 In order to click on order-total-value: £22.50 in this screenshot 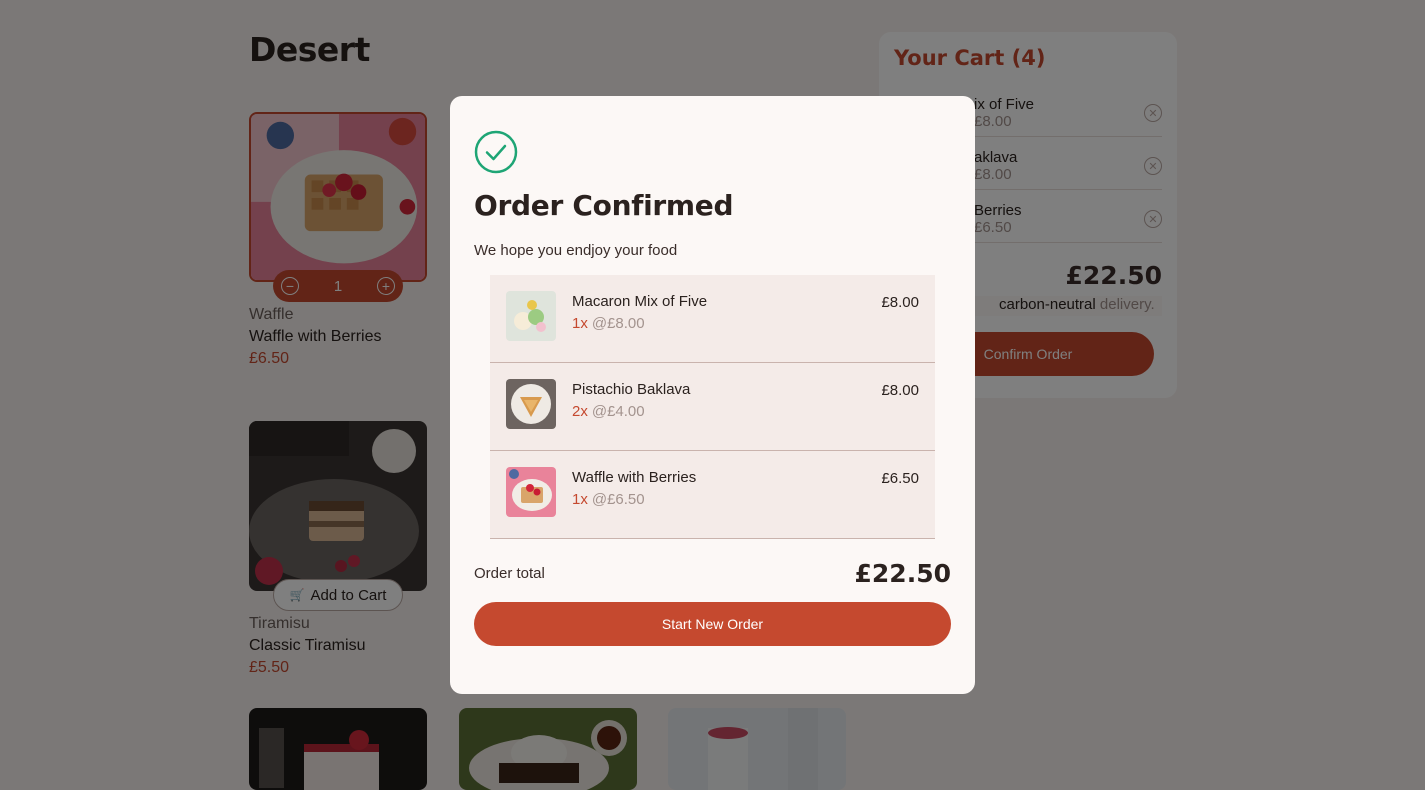, I will do `click(902, 573)`.